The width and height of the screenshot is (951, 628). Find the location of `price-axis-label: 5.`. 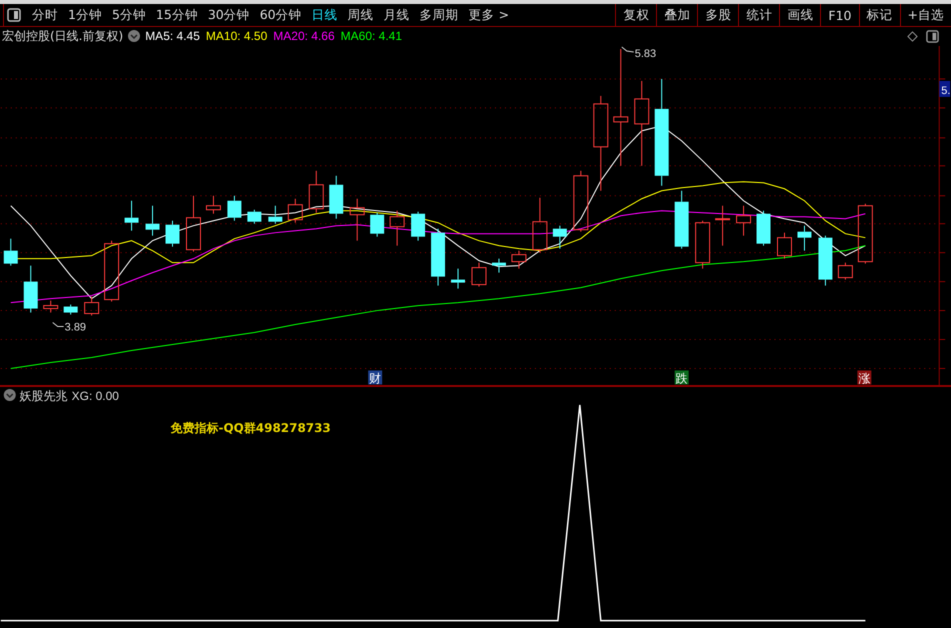

price-axis-label: 5. is located at coordinates (944, 88).